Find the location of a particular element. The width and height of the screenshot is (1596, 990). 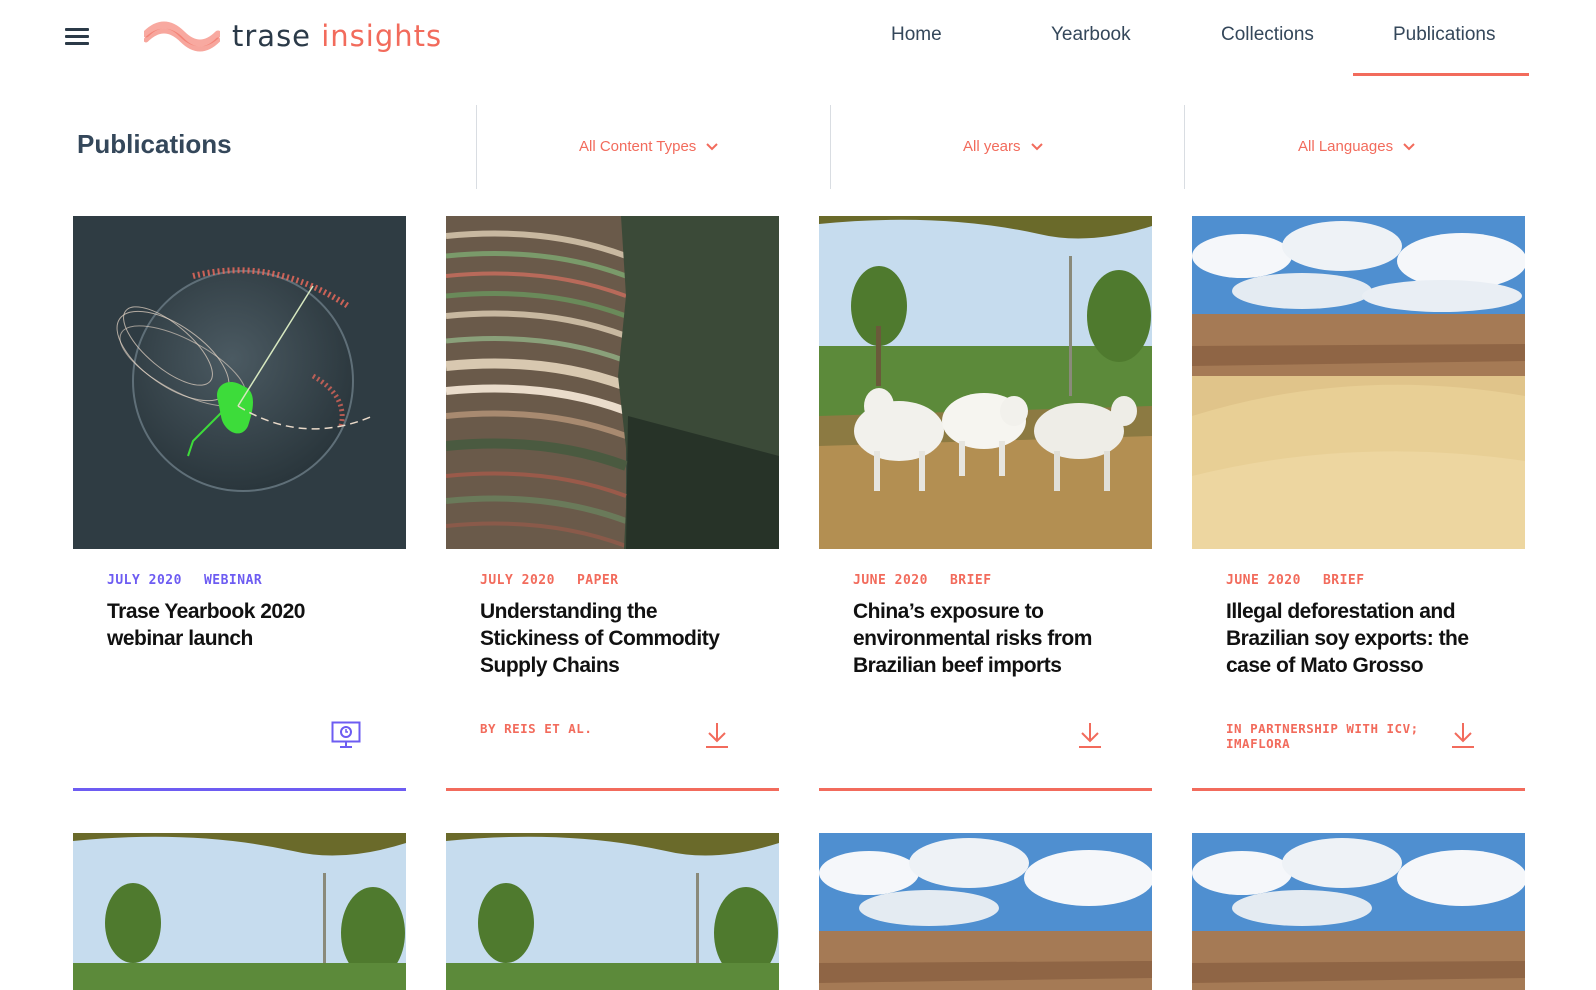

logo-text: trase insights is located at coordinates (337, 36).